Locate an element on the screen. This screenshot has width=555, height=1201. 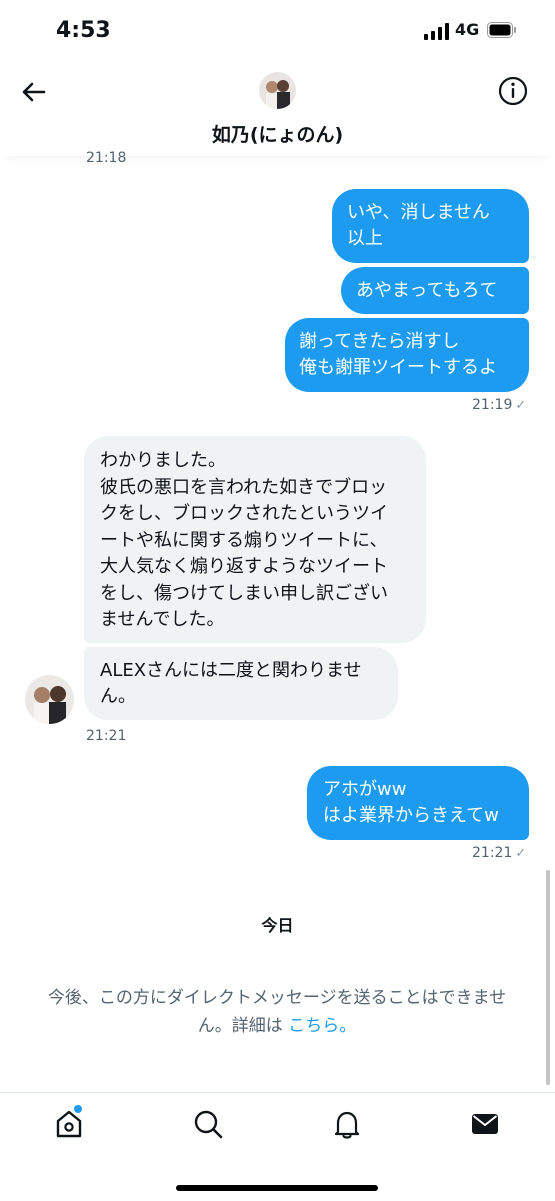
dm-restriction-notice: 今後、この方にダイレクトメッセージを送ることはできませ ん。詳細は こちら。 is located at coordinates (277, 1012).